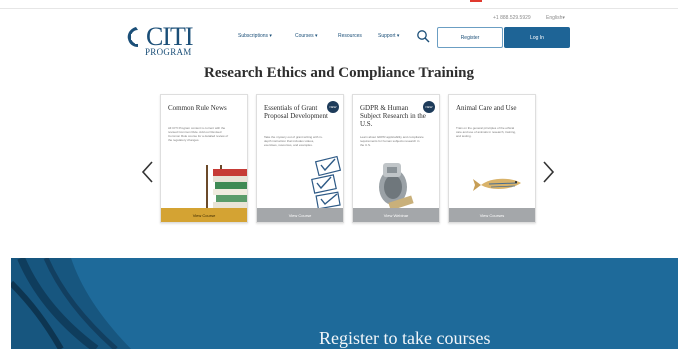  I want to click on zebrafish-illustration-icon, so click(497, 184).